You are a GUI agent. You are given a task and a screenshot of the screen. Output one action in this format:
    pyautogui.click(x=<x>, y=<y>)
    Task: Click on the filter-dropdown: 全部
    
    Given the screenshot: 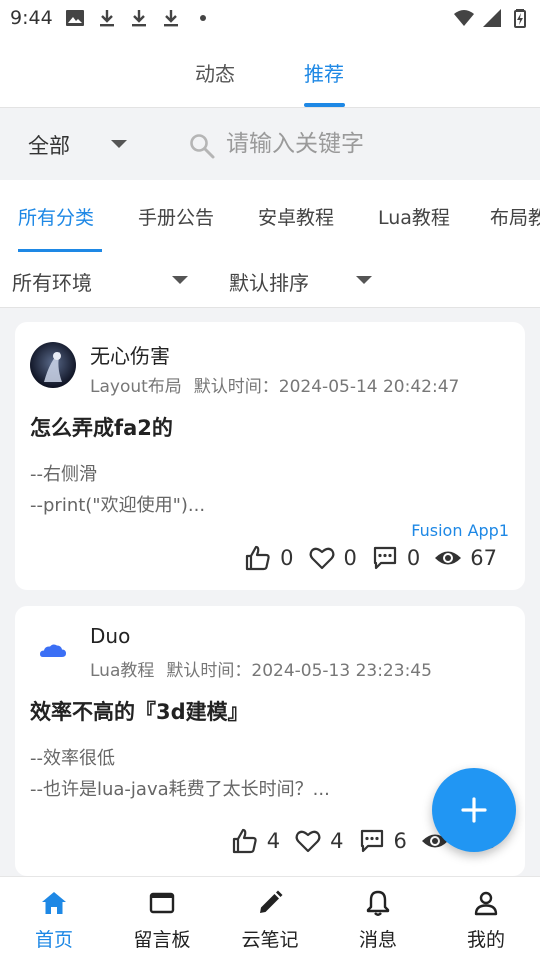 What is the action you would take?
    pyautogui.click(x=49, y=145)
    